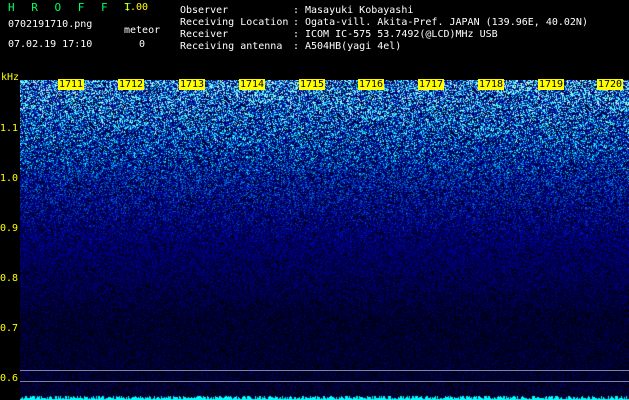  What do you see at coordinates (50, 44) in the screenshot?
I see `capture-datetime: 07.02.19 17:10` at bounding box center [50, 44].